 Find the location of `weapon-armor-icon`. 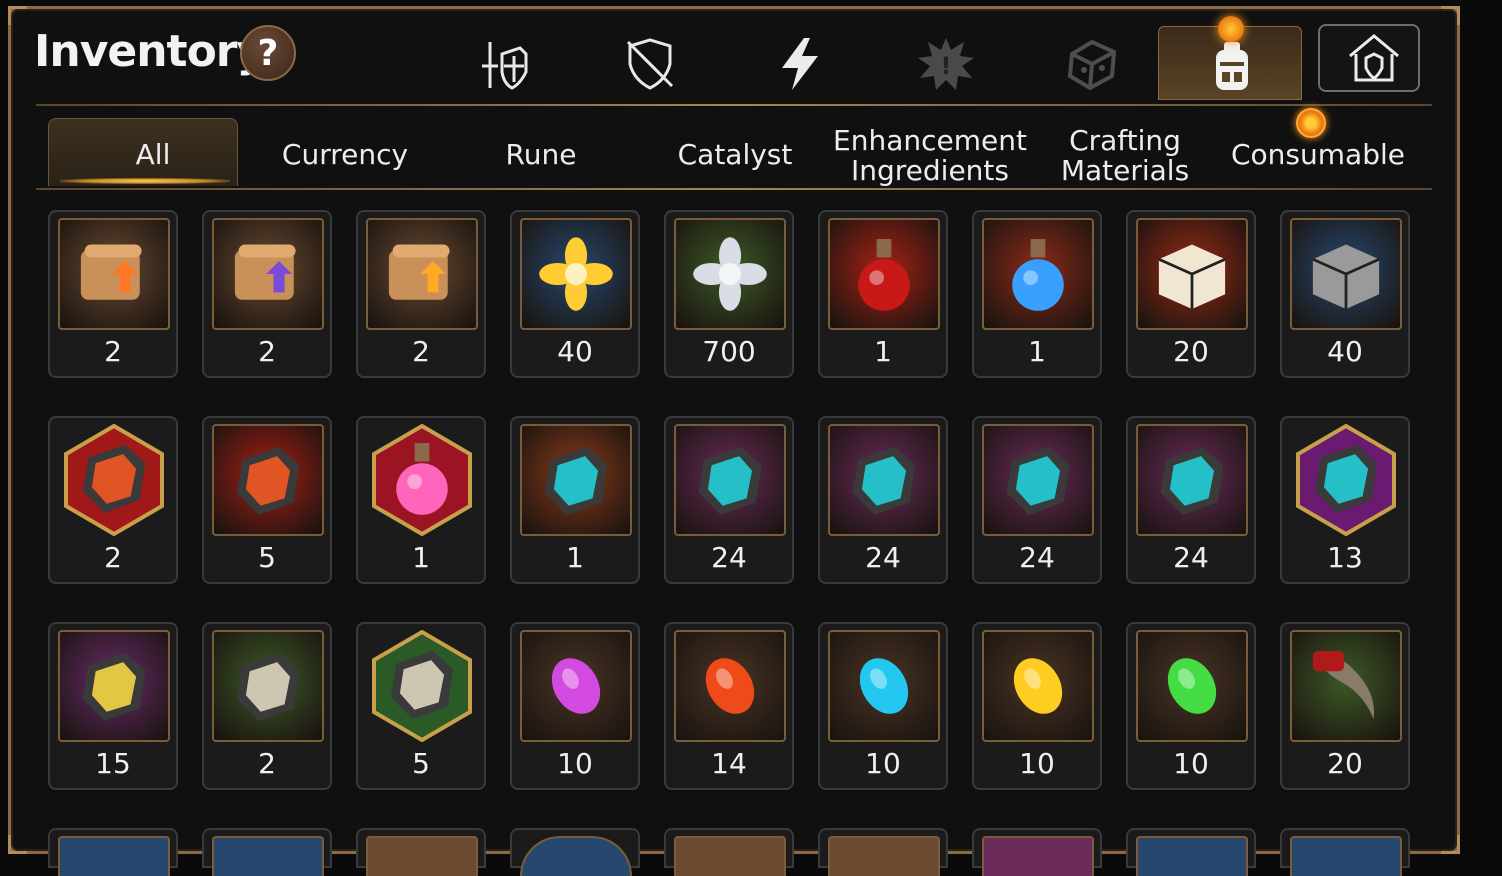

weapon-armor-icon is located at coordinates (504, 64).